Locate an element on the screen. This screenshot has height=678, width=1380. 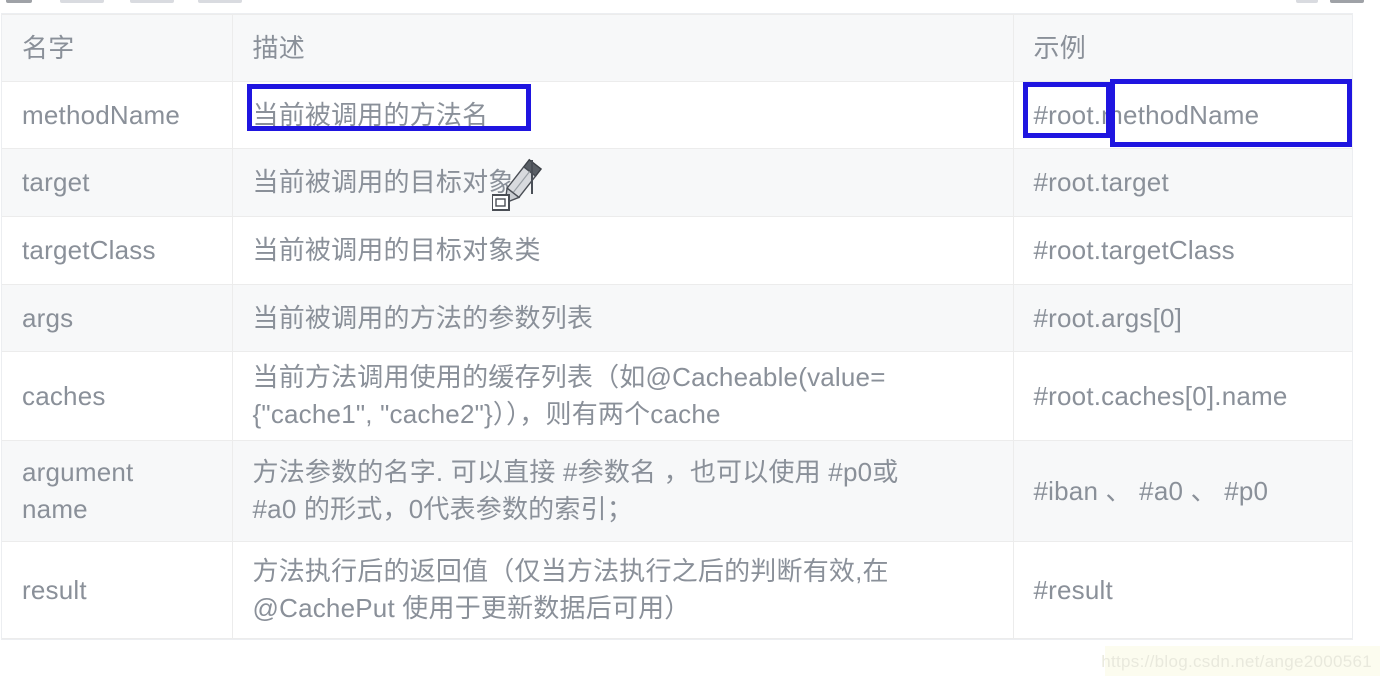
table-row: args 当前被调用的方法的参数列表 #root.args[0] is located at coordinates (677, 318).